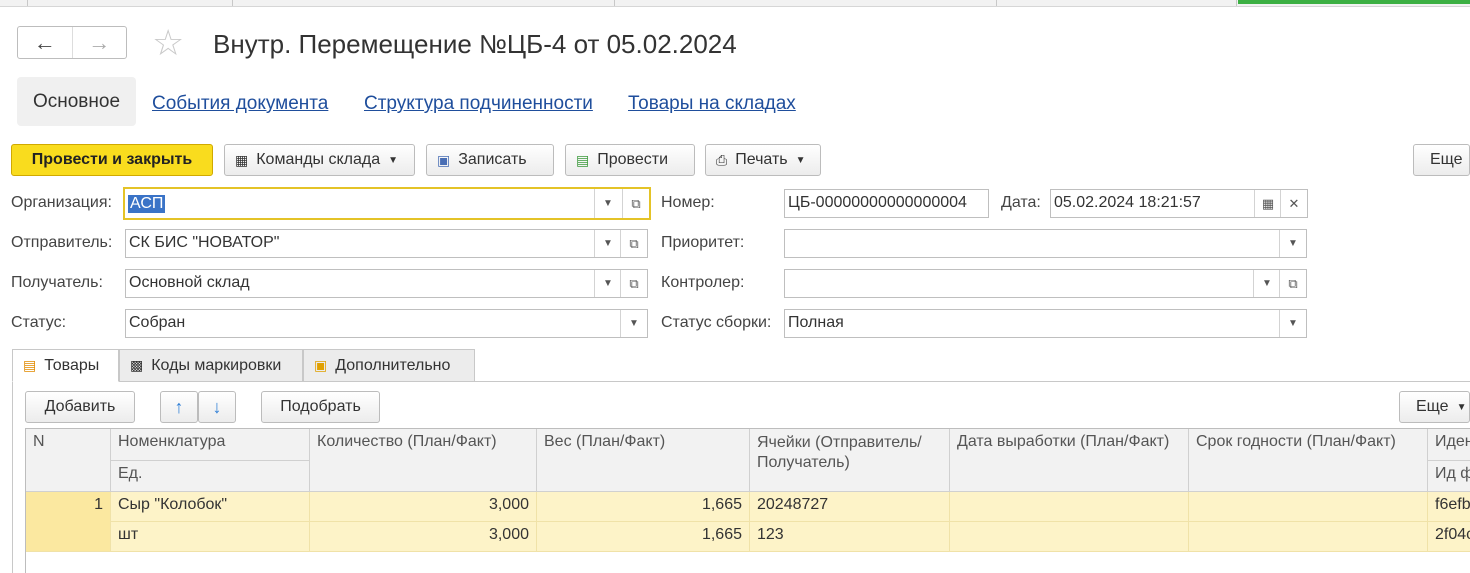 The height and width of the screenshot is (573, 1470). Describe the element at coordinates (583, 159) in the screenshot. I see `post-document-icon: ▤` at that location.